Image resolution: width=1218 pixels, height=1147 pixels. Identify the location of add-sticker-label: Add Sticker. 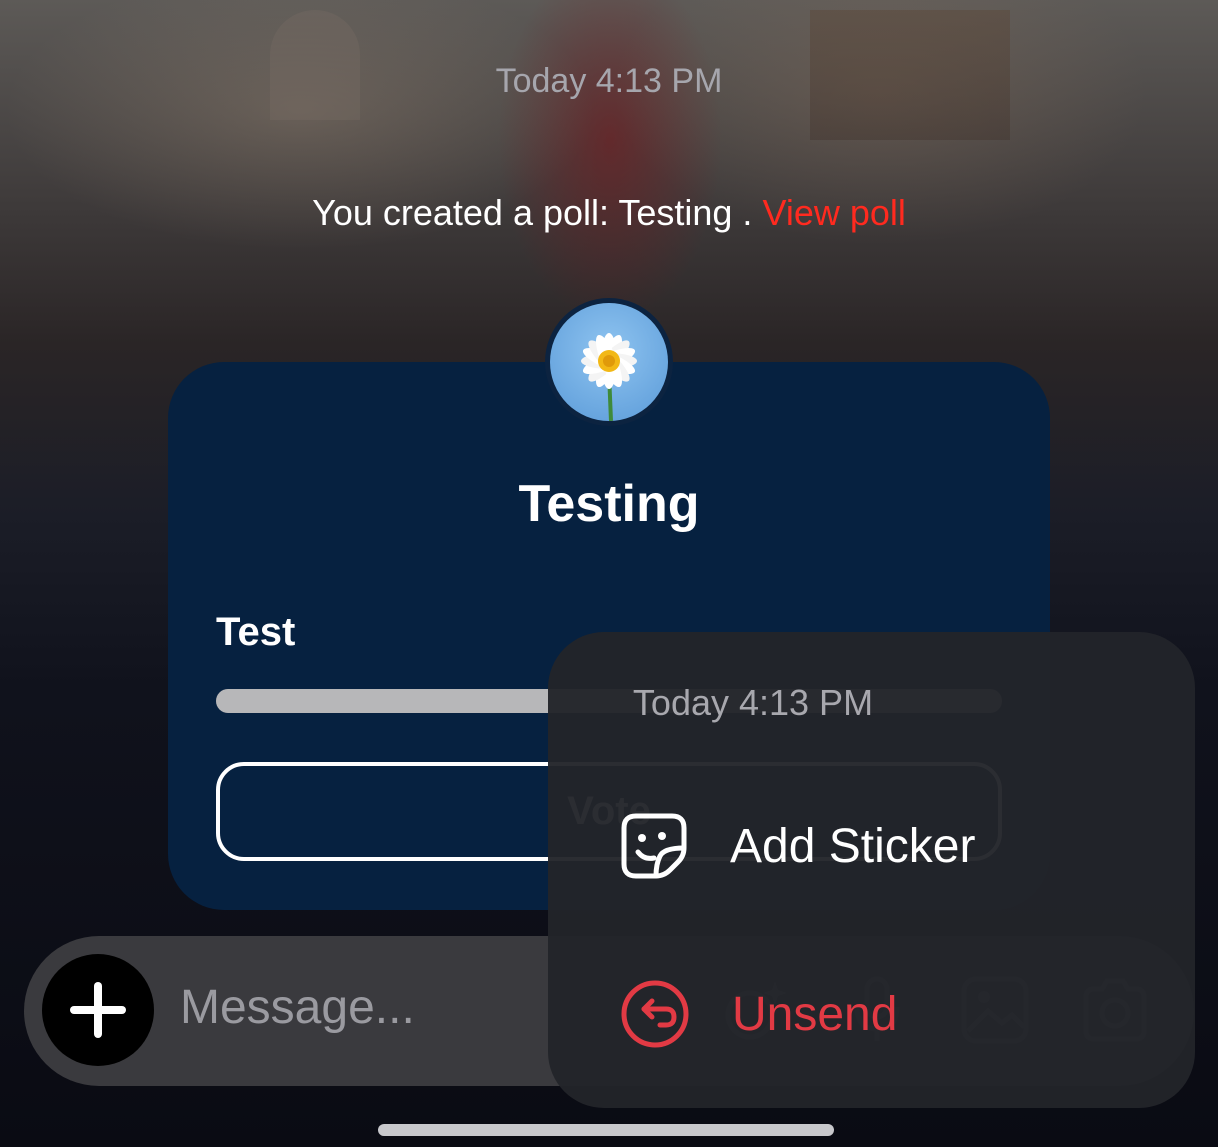
(853, 846).